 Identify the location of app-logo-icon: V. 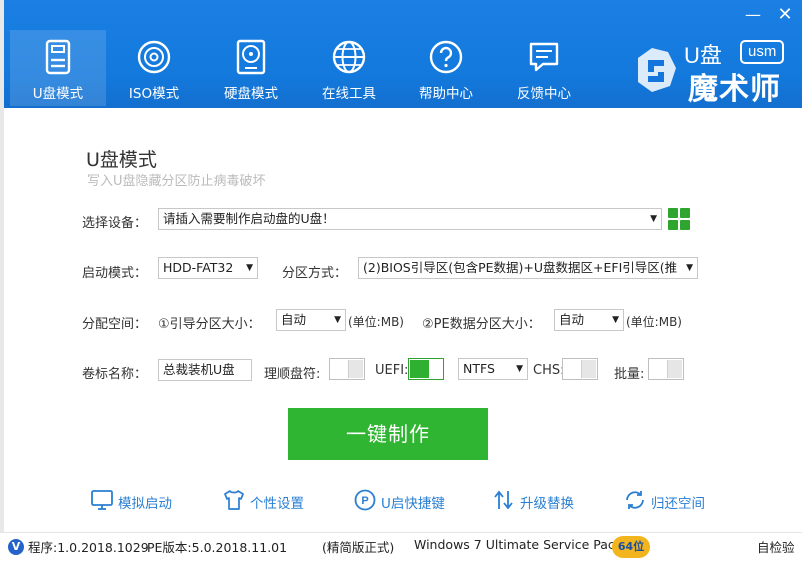
(16, 547).